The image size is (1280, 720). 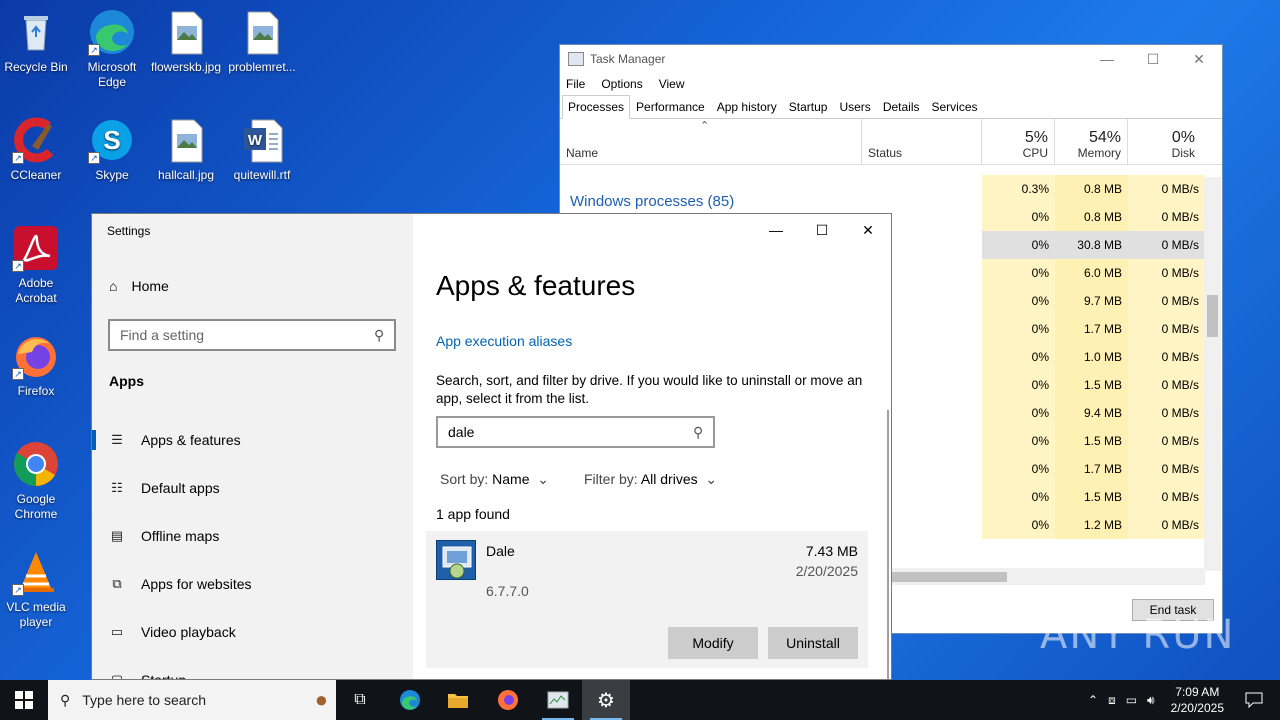 I want to click on column-status: Status, so click(x=885, y=153).